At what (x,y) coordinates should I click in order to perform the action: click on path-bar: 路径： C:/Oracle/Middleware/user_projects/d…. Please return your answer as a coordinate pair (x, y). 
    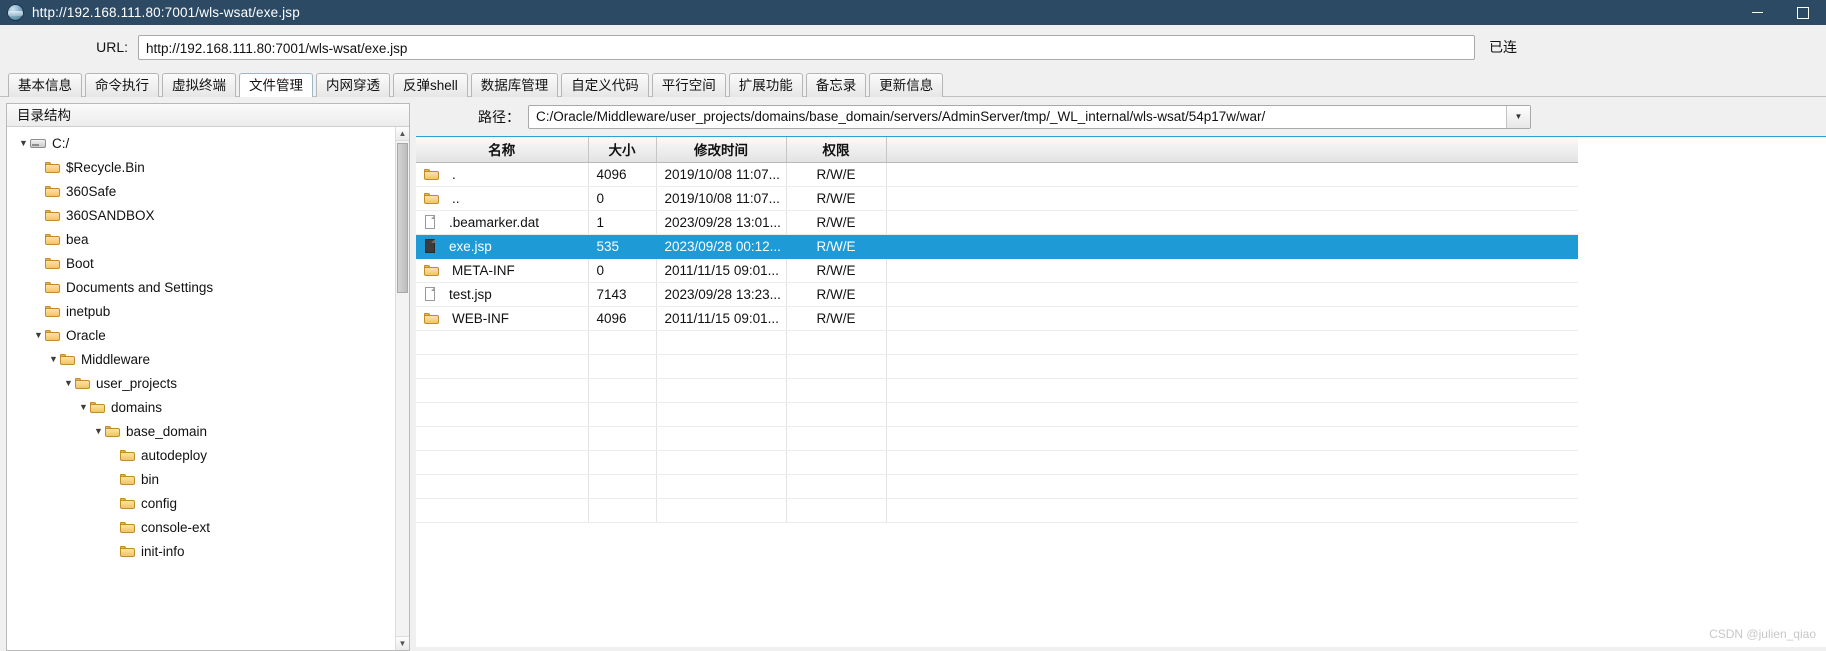
    Looking at the image, I should click on (1121, 114).